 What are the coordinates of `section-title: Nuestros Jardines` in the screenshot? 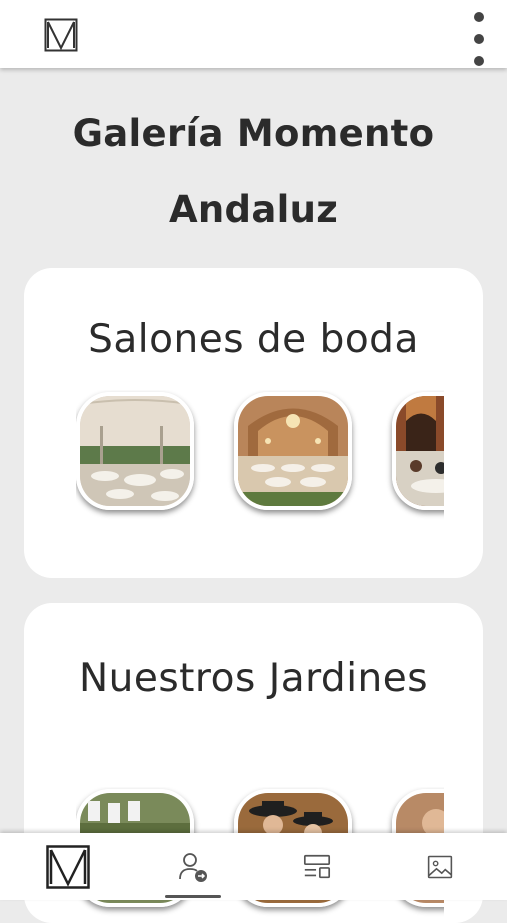 It's located at (253, 678).